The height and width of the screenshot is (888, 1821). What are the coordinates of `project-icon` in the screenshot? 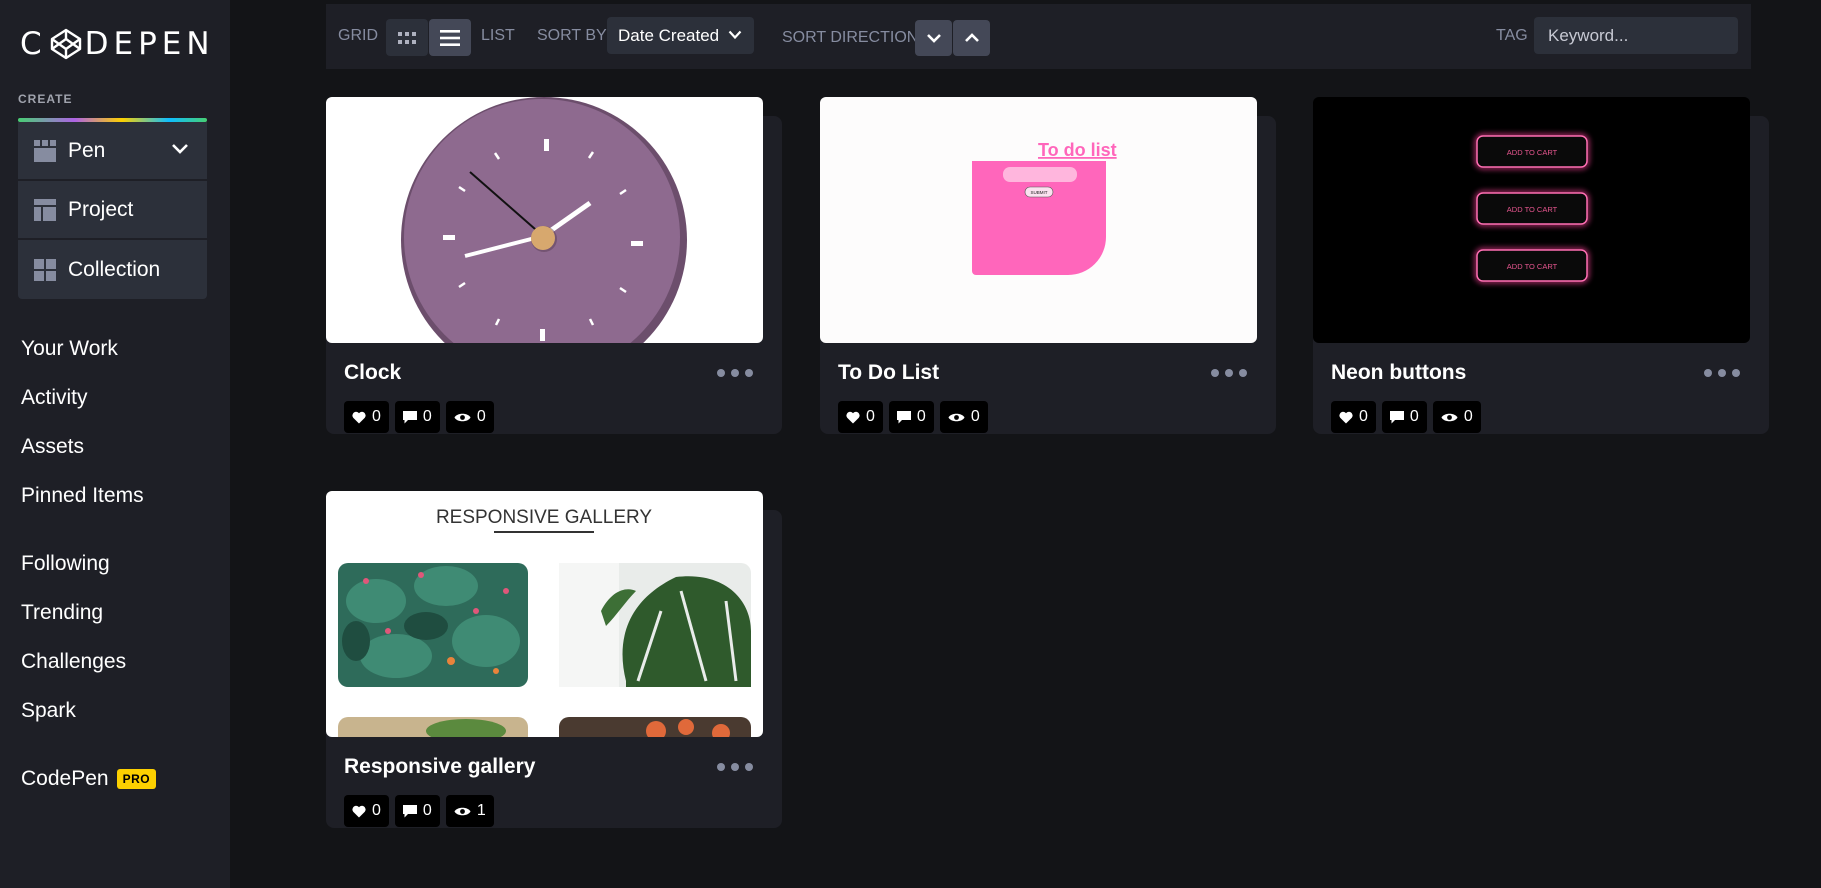 It's located at (45, 209).